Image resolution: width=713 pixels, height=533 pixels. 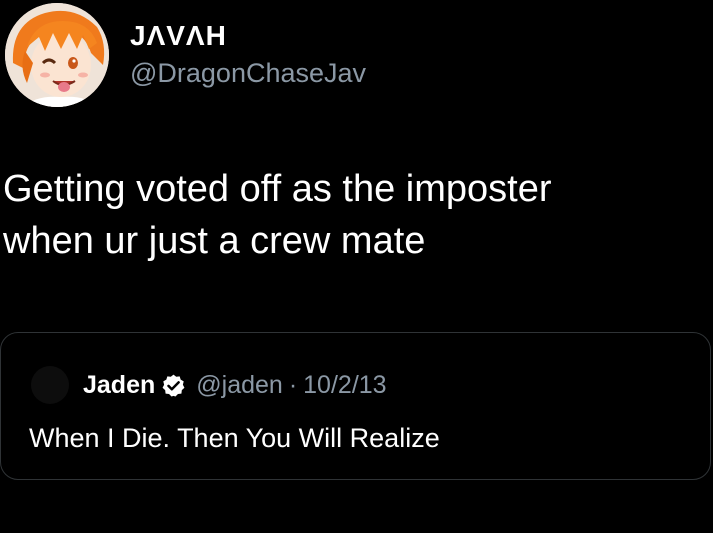 I want to click on anime-character-avatar-icon, so click(x=57, y=55).